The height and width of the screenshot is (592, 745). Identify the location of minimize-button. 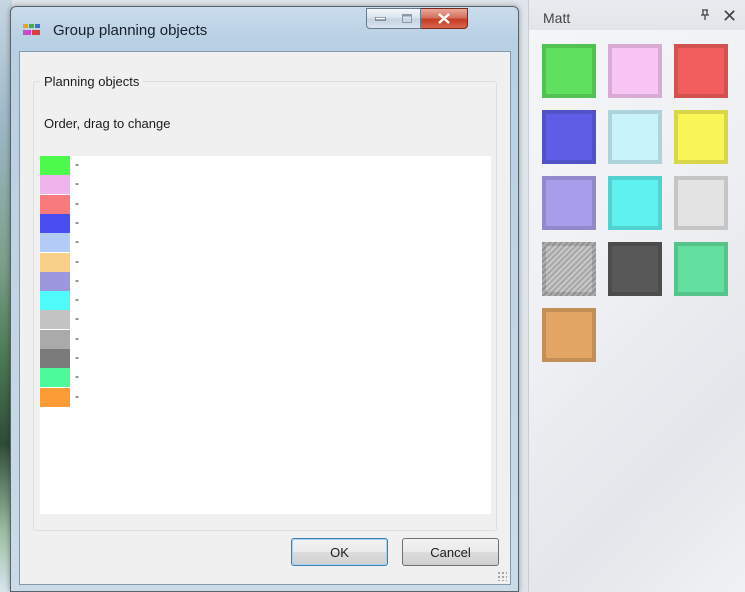
(380, 18).